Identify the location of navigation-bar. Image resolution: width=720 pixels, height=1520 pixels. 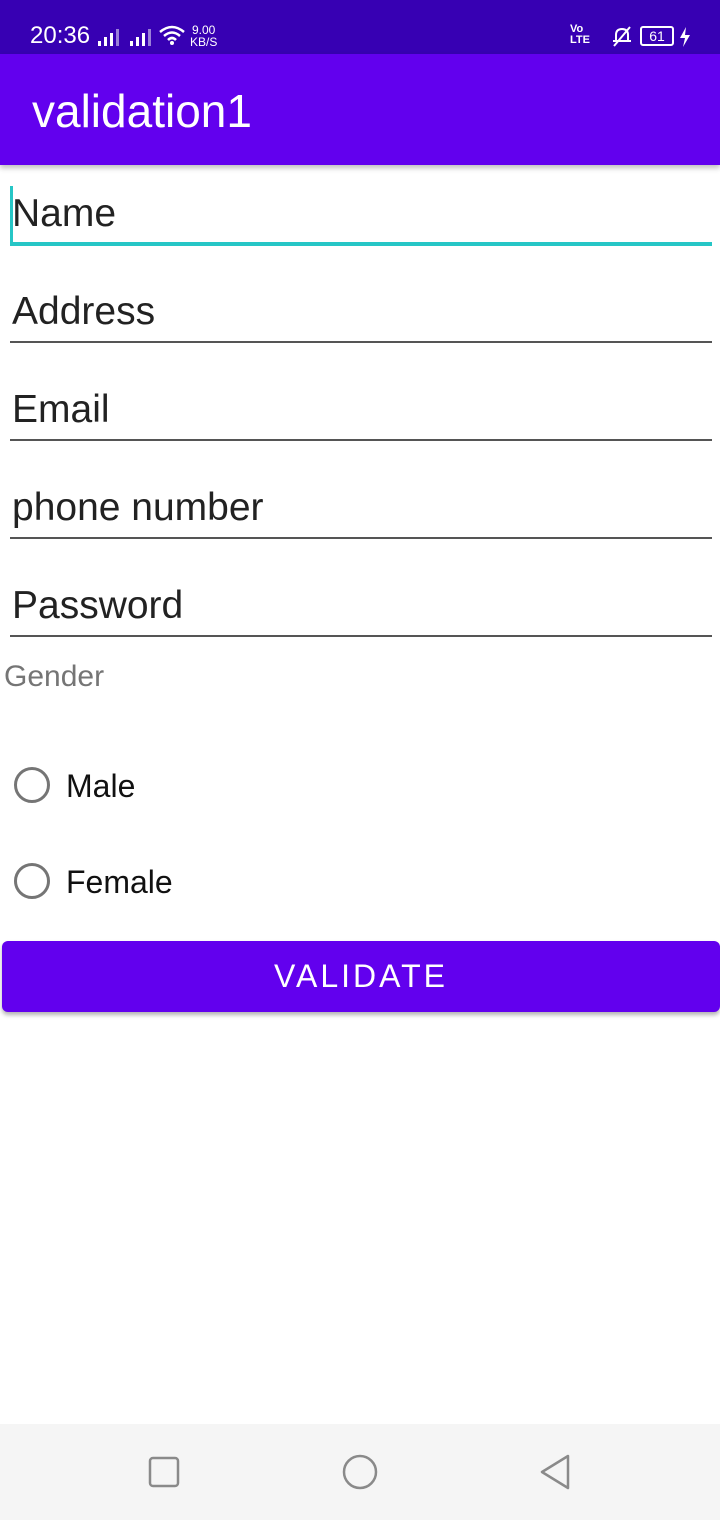
(360, 1472).